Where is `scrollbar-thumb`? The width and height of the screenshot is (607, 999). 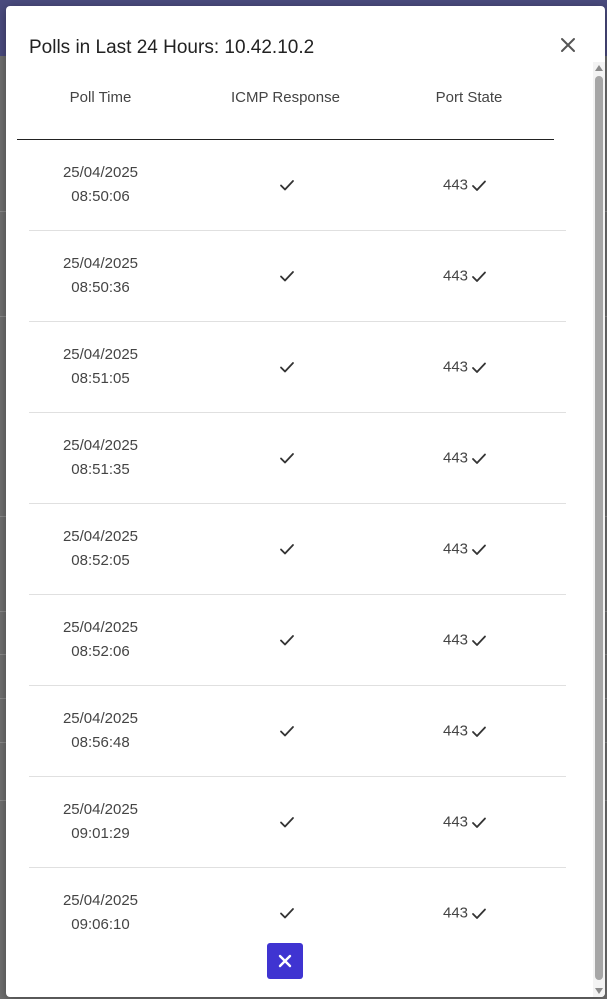 scrollbar-thumb is located at coordinates (599, 528).